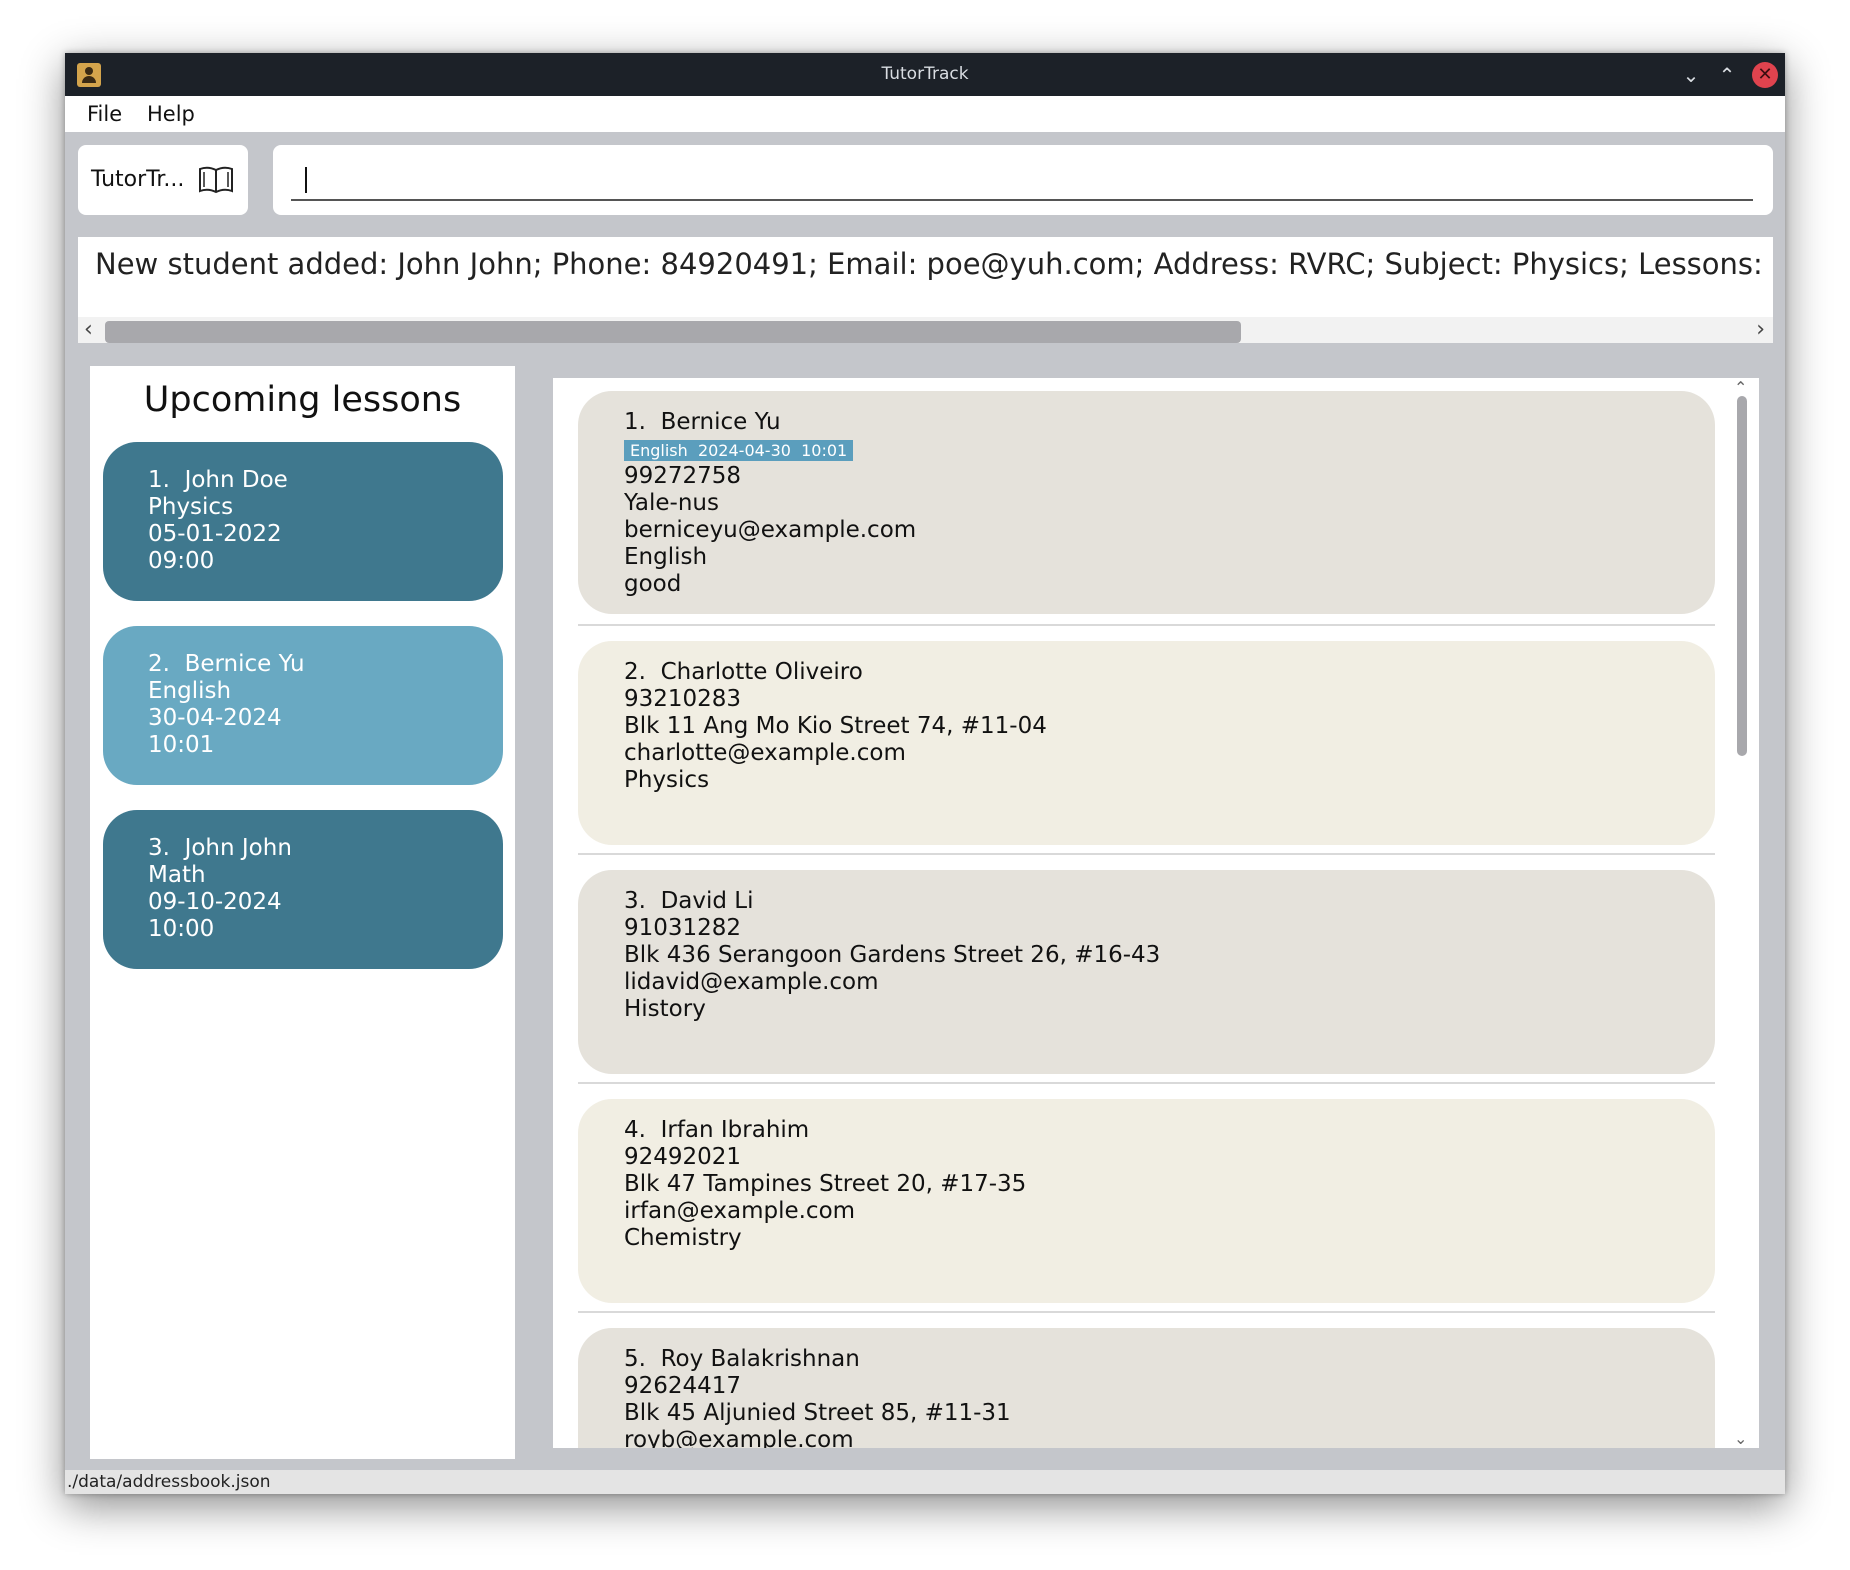  Describe the element at coordinates (925, 1482) in the screenshot. I see `status-bar: ./data/addressbook.json` at that location.